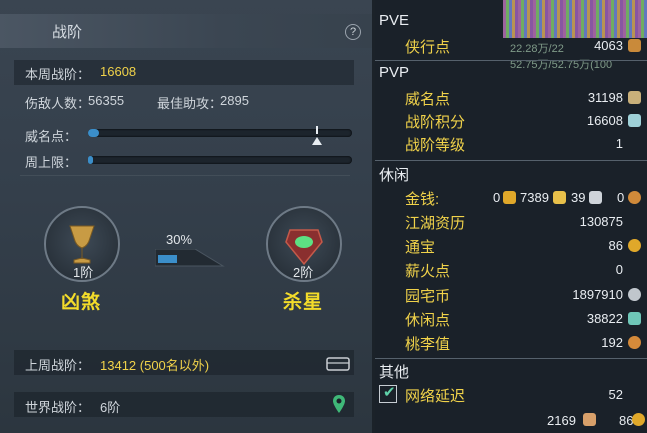  I want to click on money-value: 7389, so click(534, 197).